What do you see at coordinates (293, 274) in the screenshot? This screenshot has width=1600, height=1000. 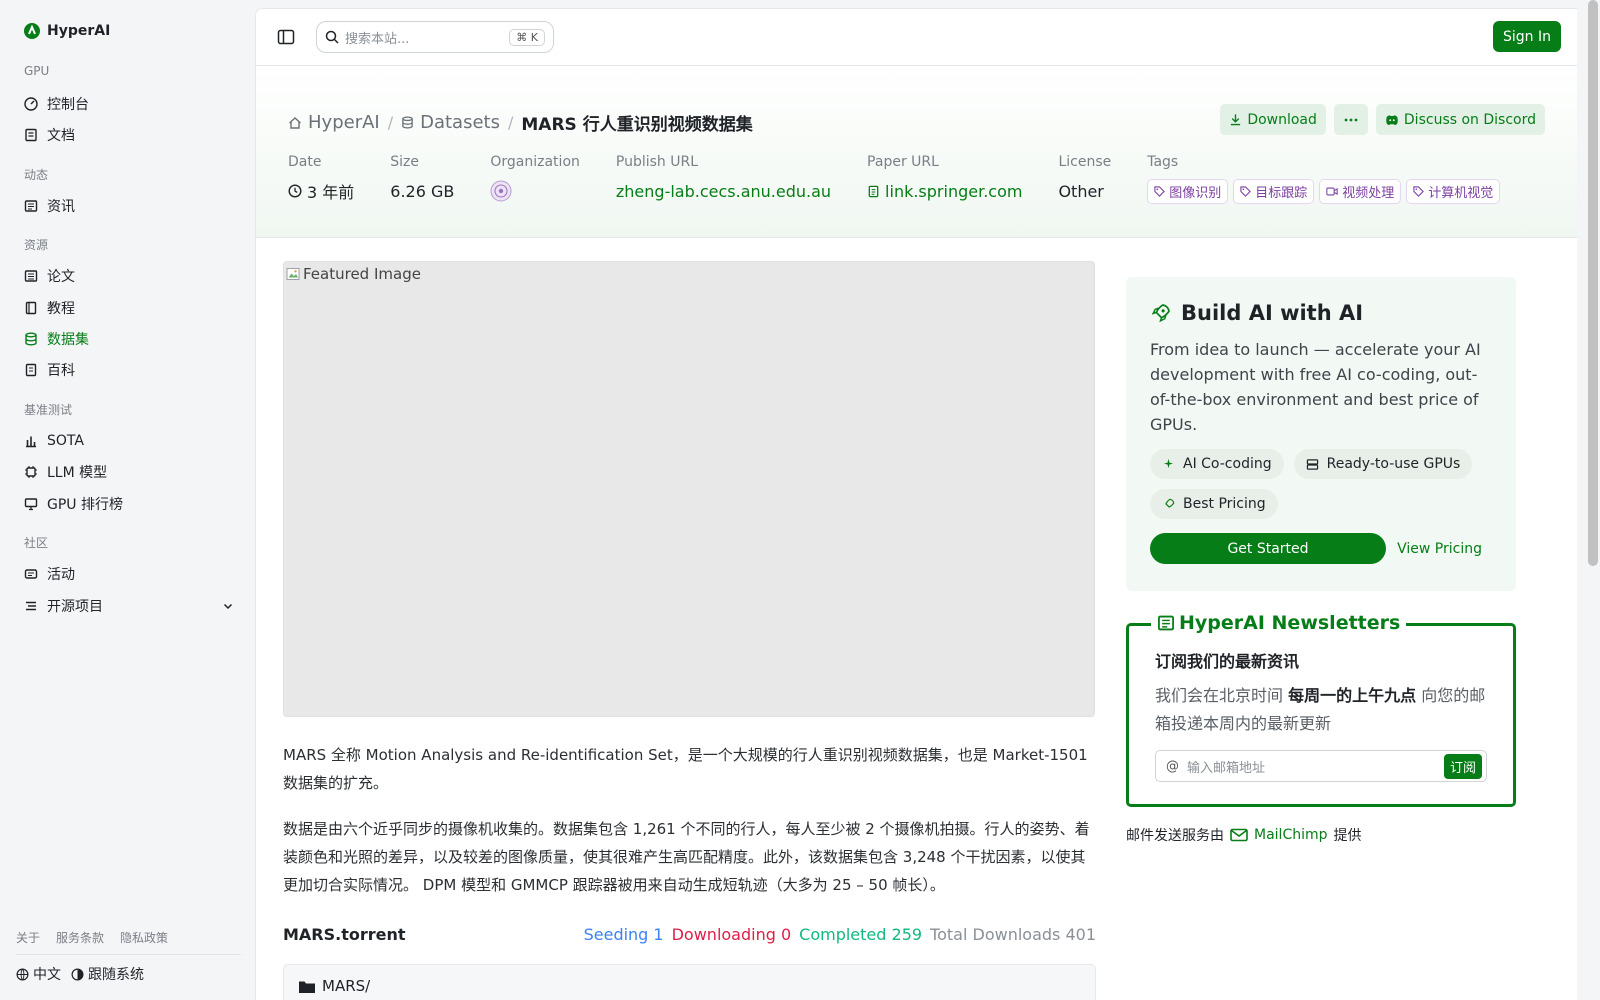 I see `broken-image-icon` at bounding box center [293, 274].